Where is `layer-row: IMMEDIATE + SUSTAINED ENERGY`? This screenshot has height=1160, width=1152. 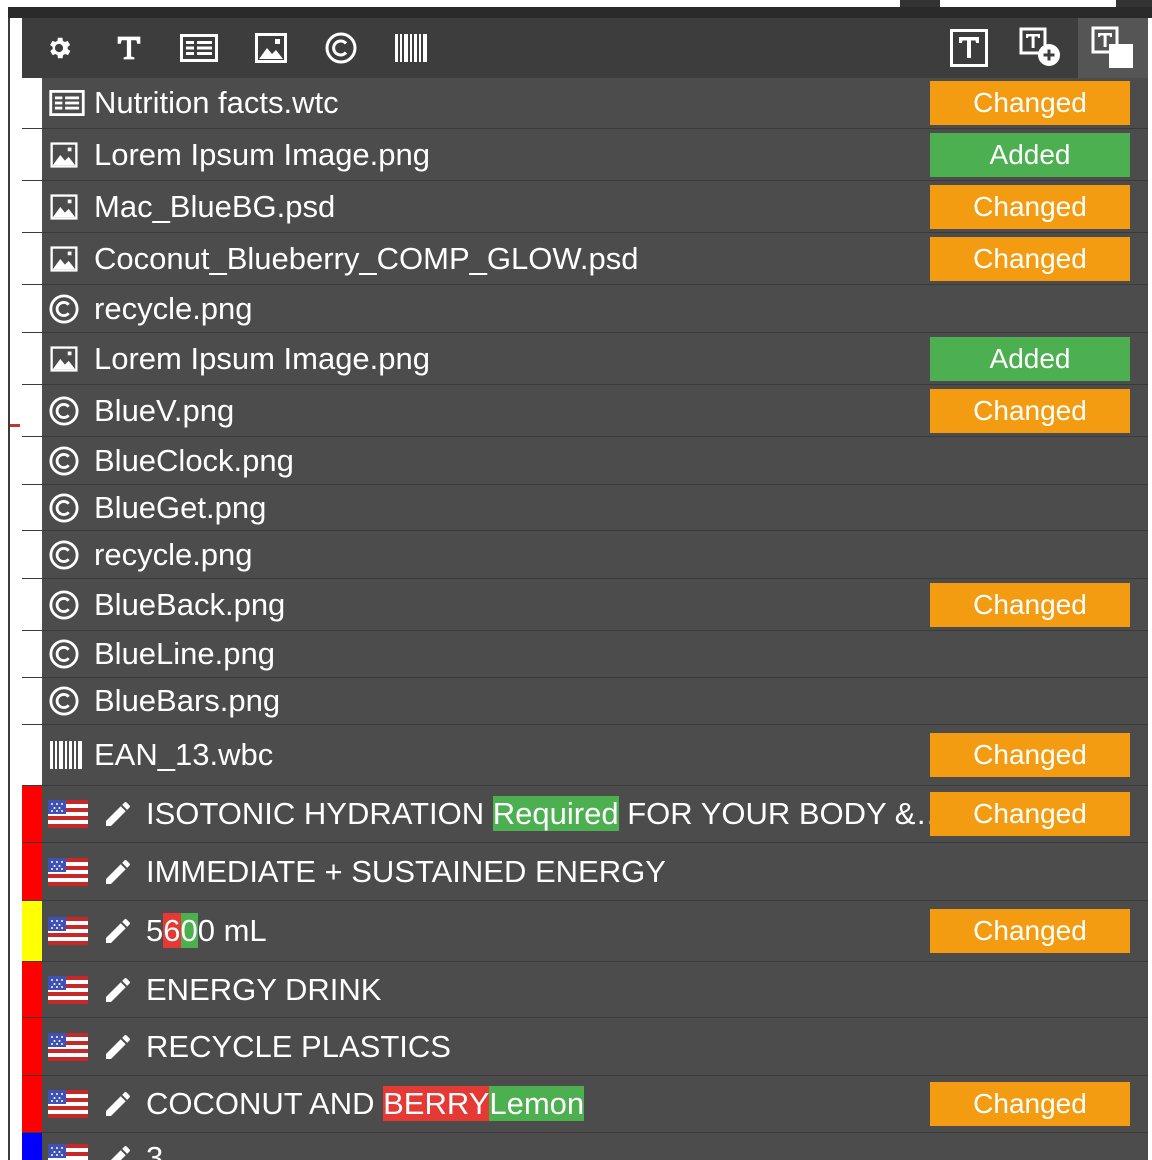 layer-row: IMMEDIATE + SUSTAINED ENERGY is located at coordinates (585, 872).